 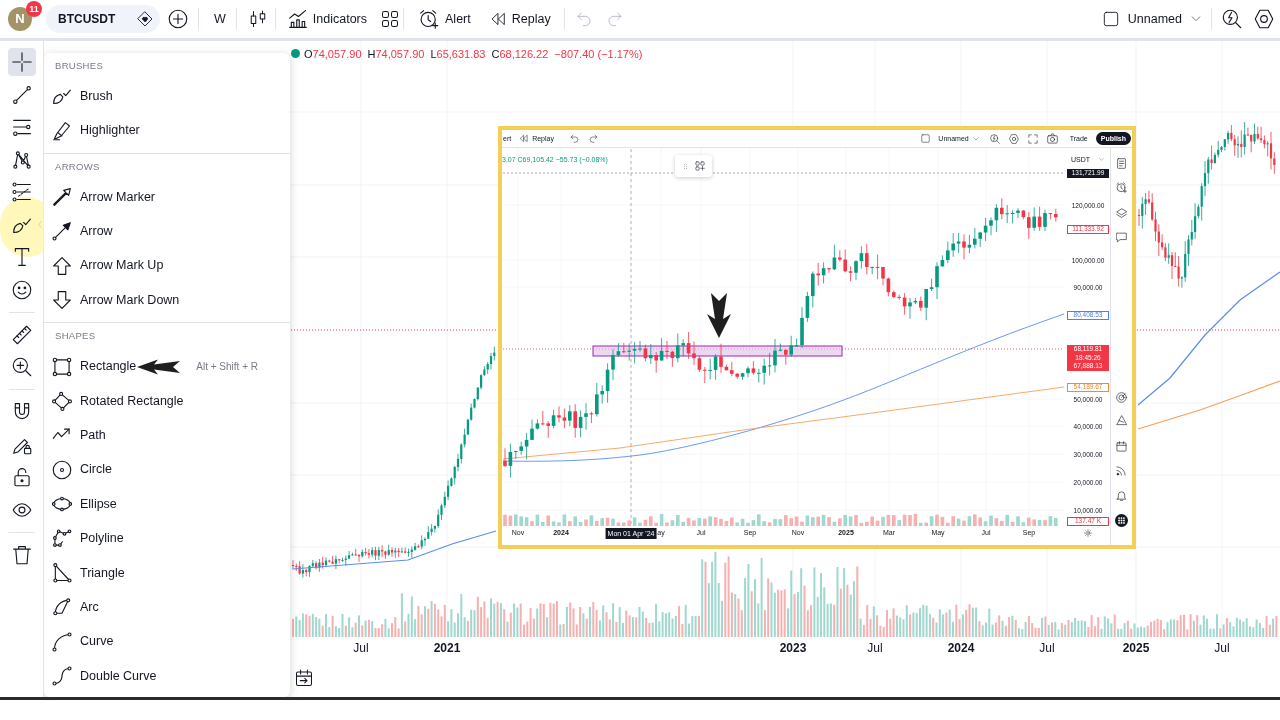 I want to click on crosshair-tool, so click(x=21, y=62).